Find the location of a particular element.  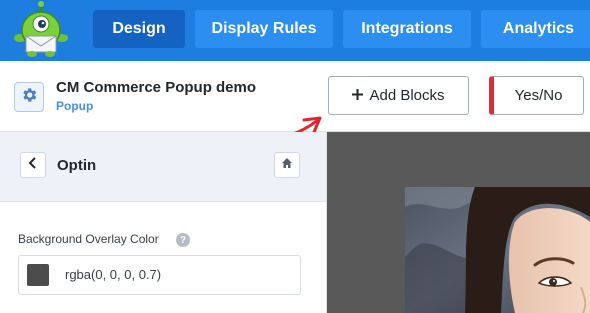

overlay-color-input: rgba(0, 0, 0, 0.7) is located at coordinates (159, 275).